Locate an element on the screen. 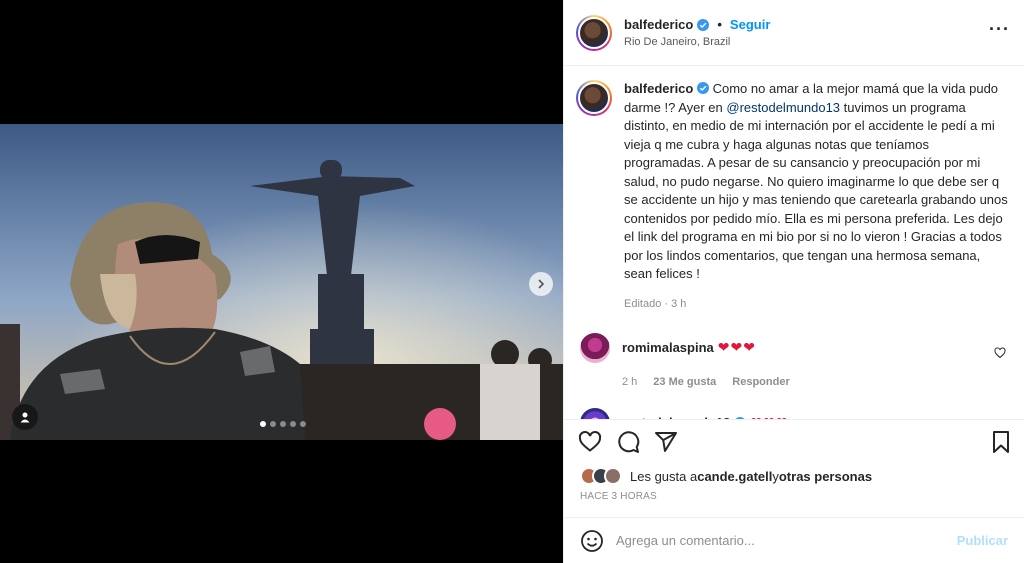 This screenshot has width=1024, height=563. share-button is located at coordinates (666, 442).